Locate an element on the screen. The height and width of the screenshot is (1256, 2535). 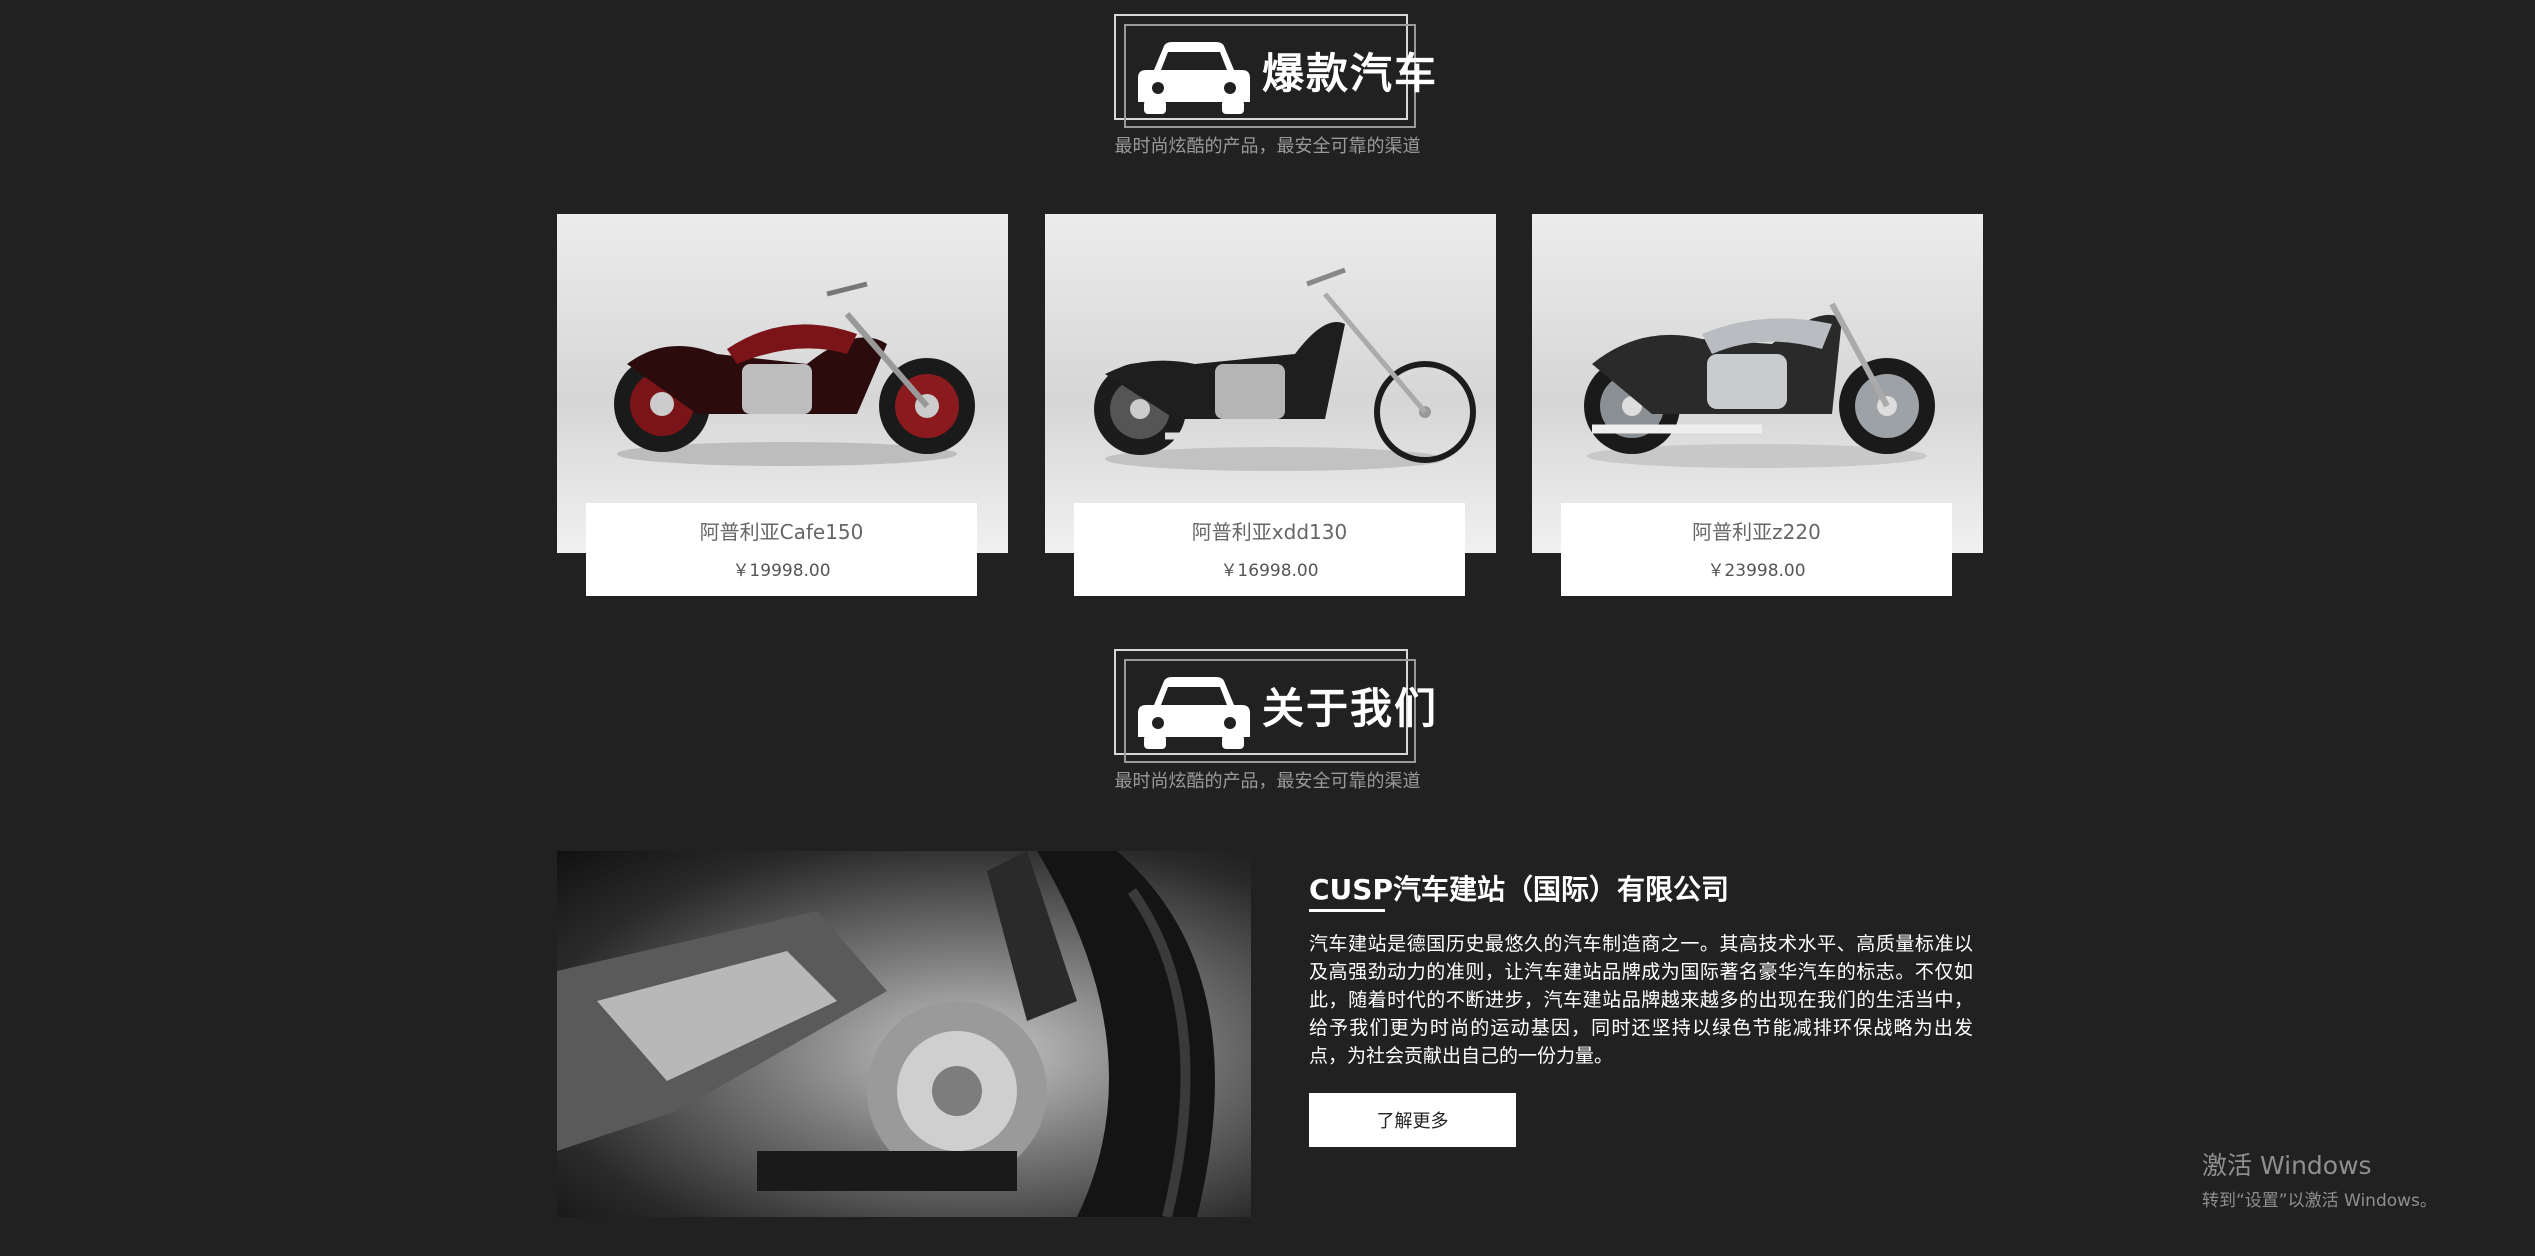
about-image is located at coordinates (904, 1034).